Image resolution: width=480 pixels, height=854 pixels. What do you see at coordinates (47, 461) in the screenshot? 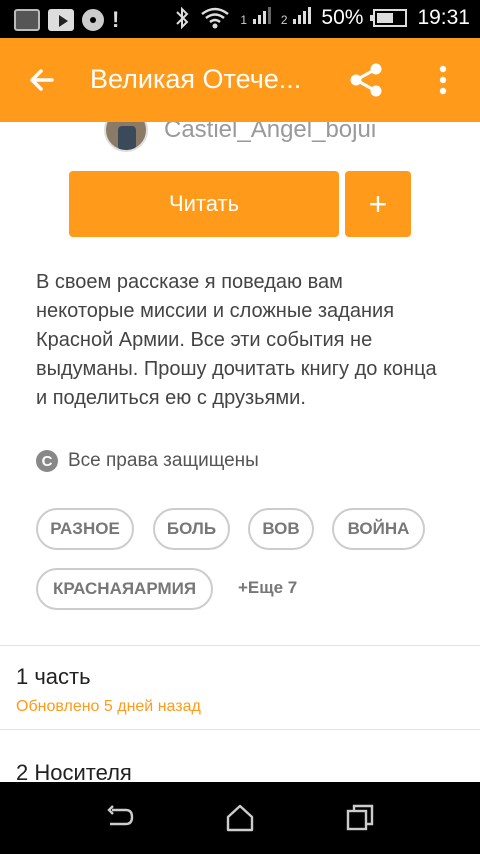
I see `copyright-icon: C` at bounding box center [47, 461].